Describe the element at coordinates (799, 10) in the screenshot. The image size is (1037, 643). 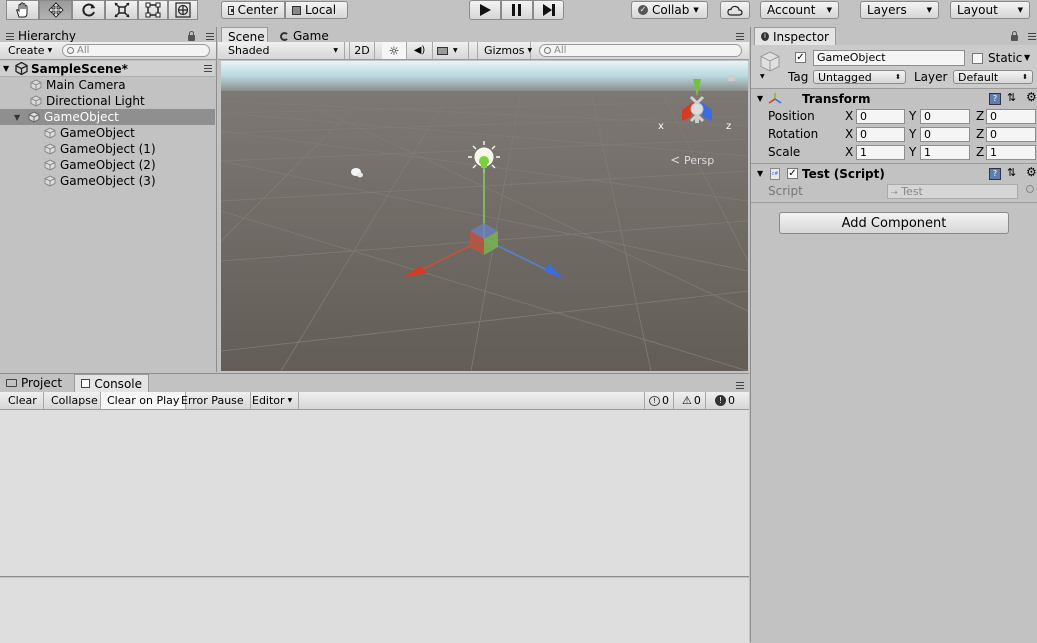
I see `account-dropdown: Account ▼` at that location.